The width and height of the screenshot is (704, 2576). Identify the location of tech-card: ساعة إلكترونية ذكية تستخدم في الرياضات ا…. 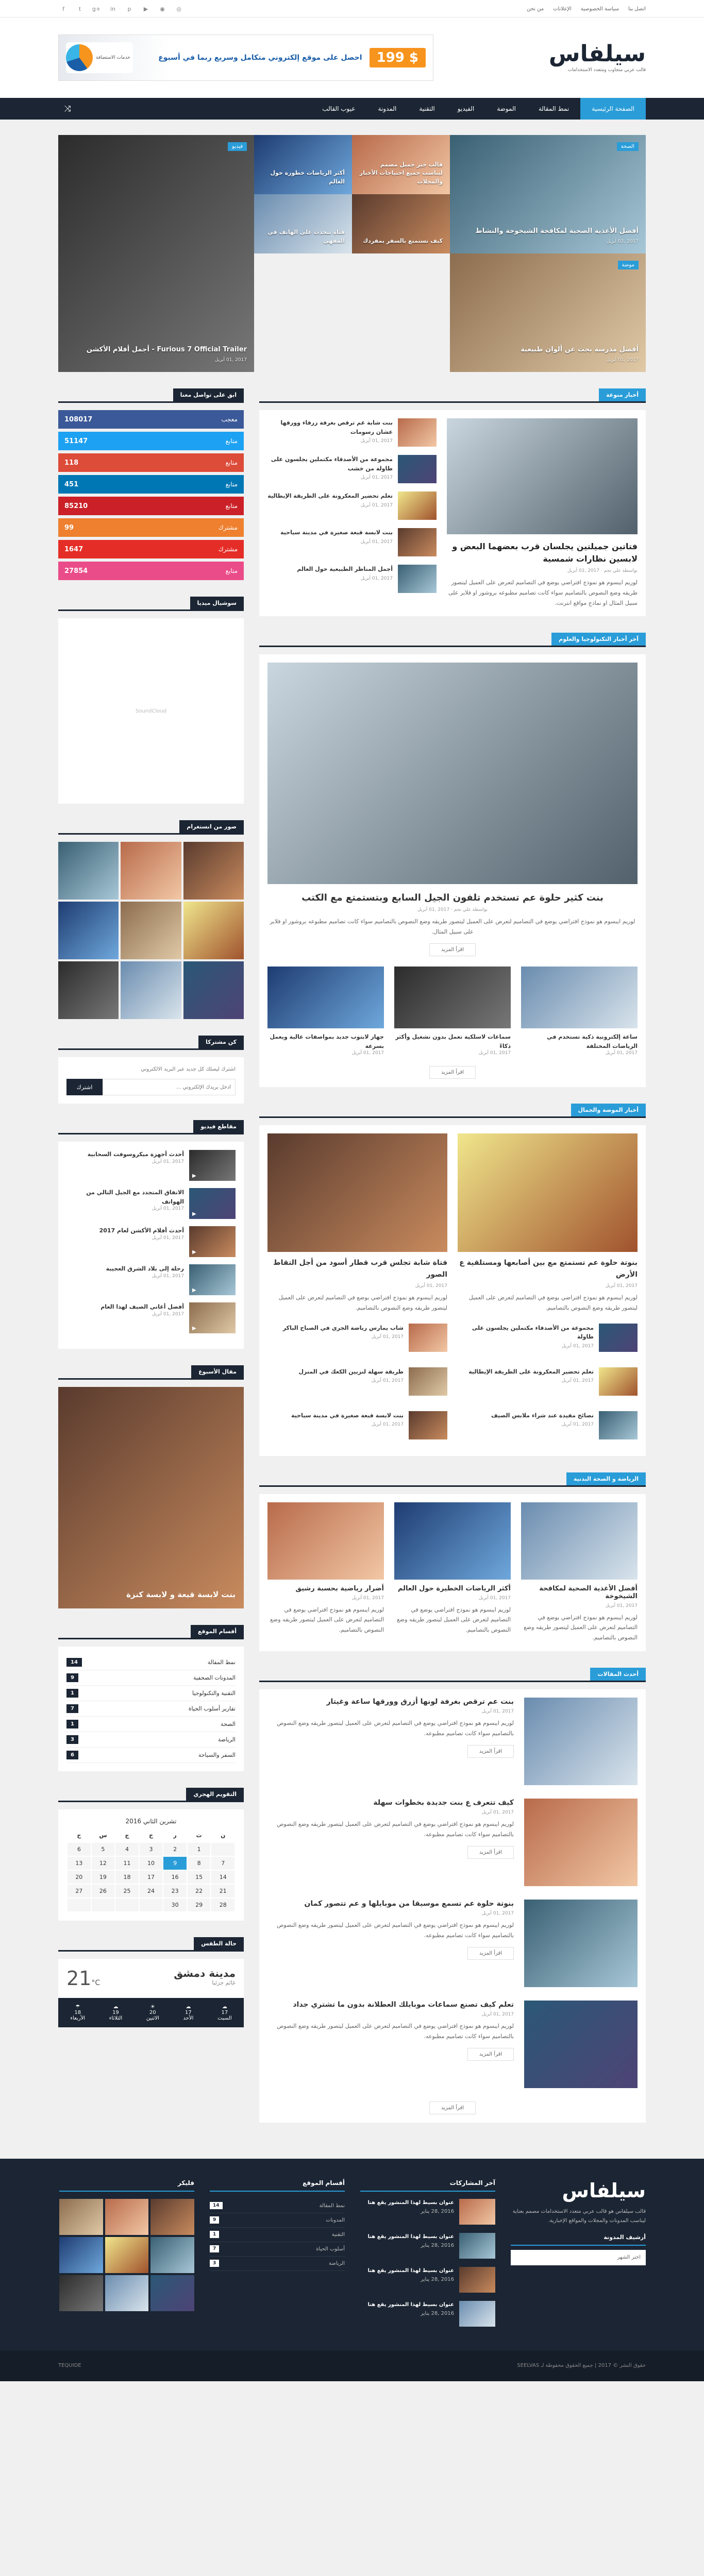
(579, 1013).